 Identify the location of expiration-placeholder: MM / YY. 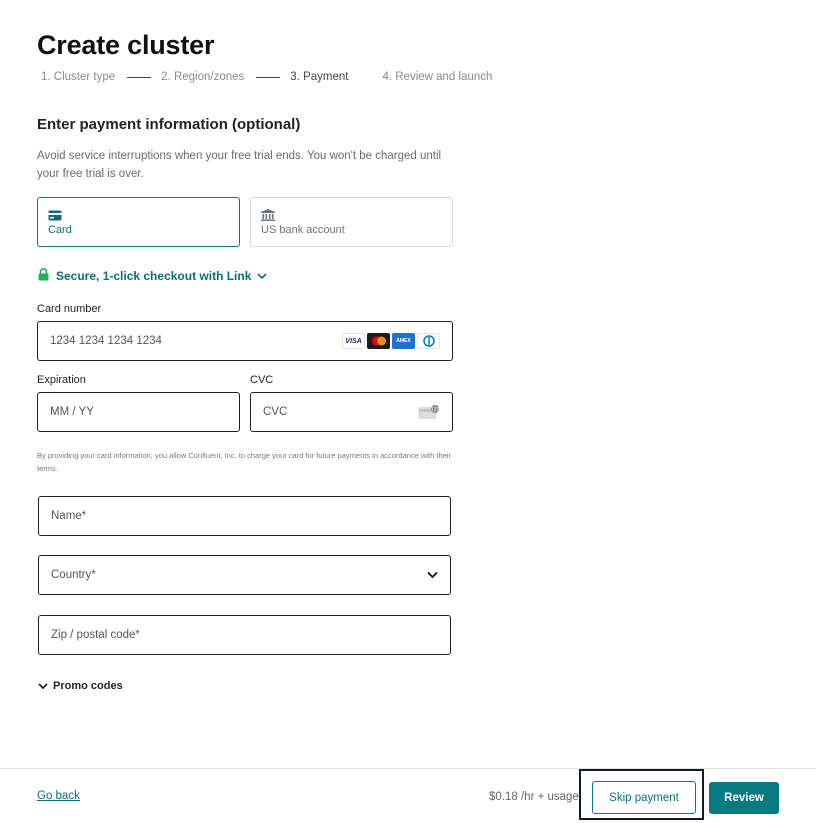
(72, 412).